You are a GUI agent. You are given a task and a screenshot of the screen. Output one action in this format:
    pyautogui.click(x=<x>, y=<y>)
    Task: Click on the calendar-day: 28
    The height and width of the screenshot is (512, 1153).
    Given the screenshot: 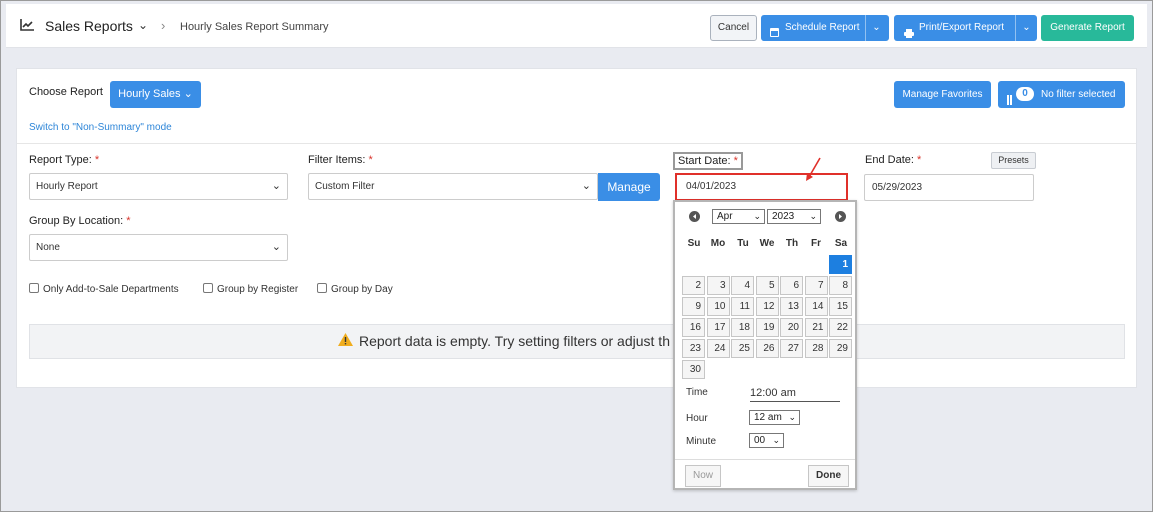 What is the action you would take?
    pyautogui.click(x=816, y=348)
    